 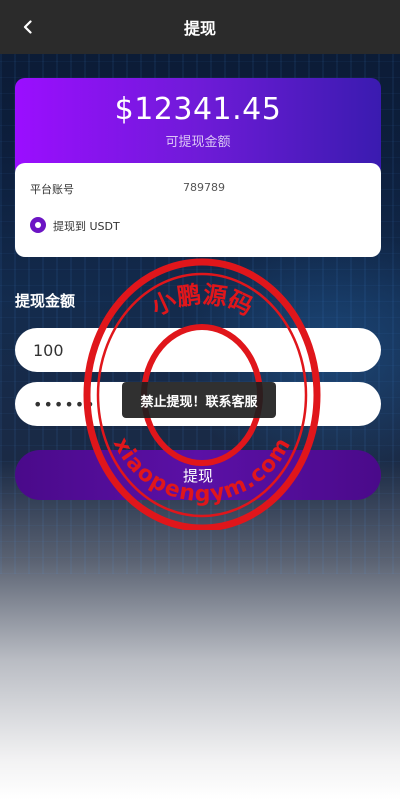 I want to click on top-bar: 提现, so click(x=200, y=27).